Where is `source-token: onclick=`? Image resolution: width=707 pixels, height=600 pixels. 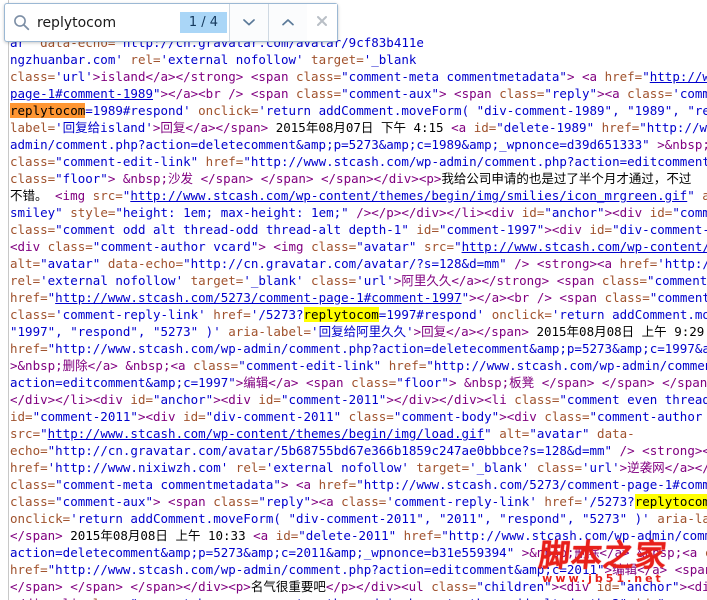 source-token: onclick= is located at coordinates (40, 518).